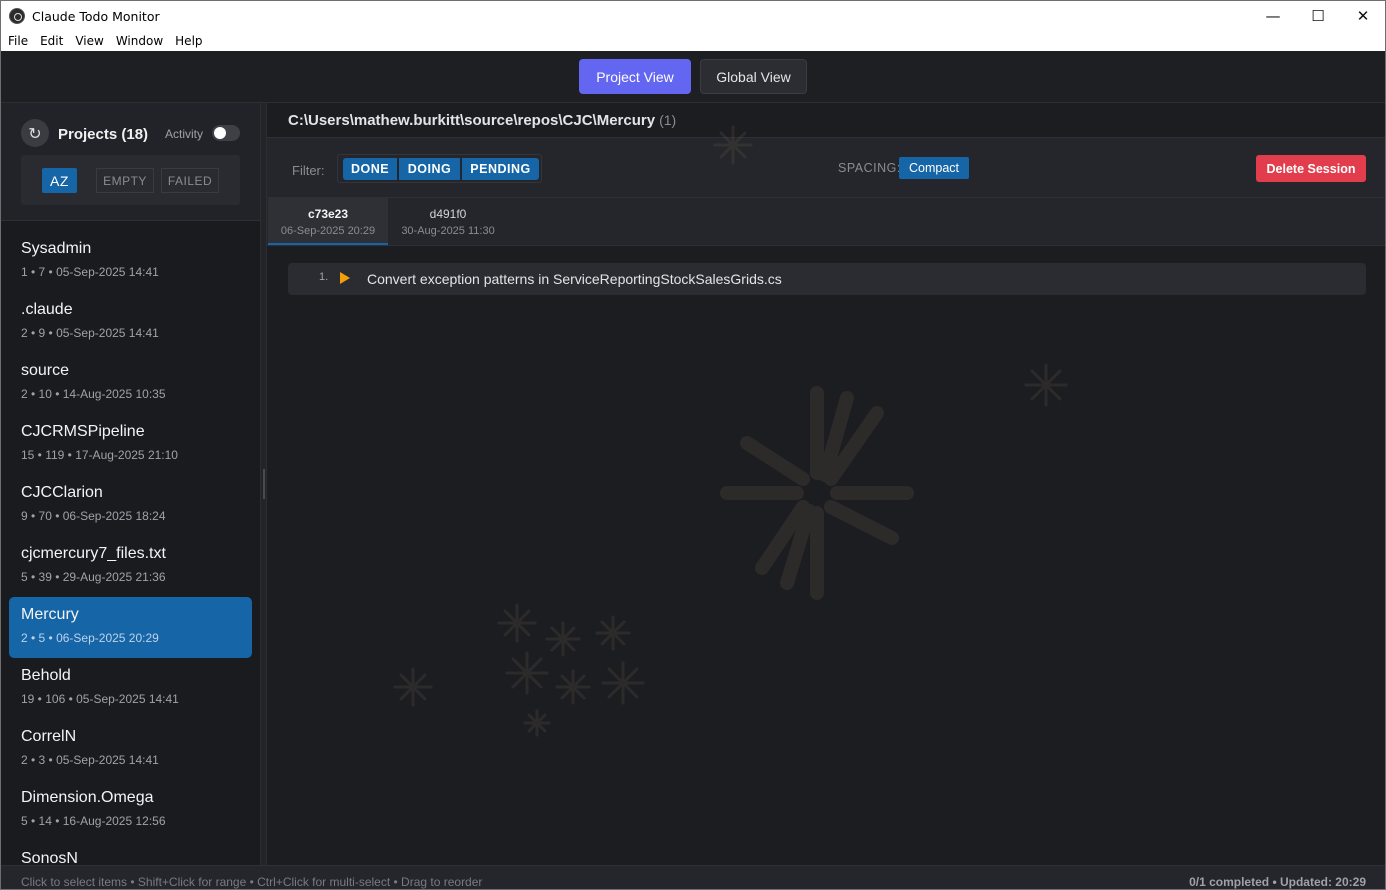  I want to click on project-meta: 5 • 39 • 29-Aug-2025 21:36, so click(93, 577).